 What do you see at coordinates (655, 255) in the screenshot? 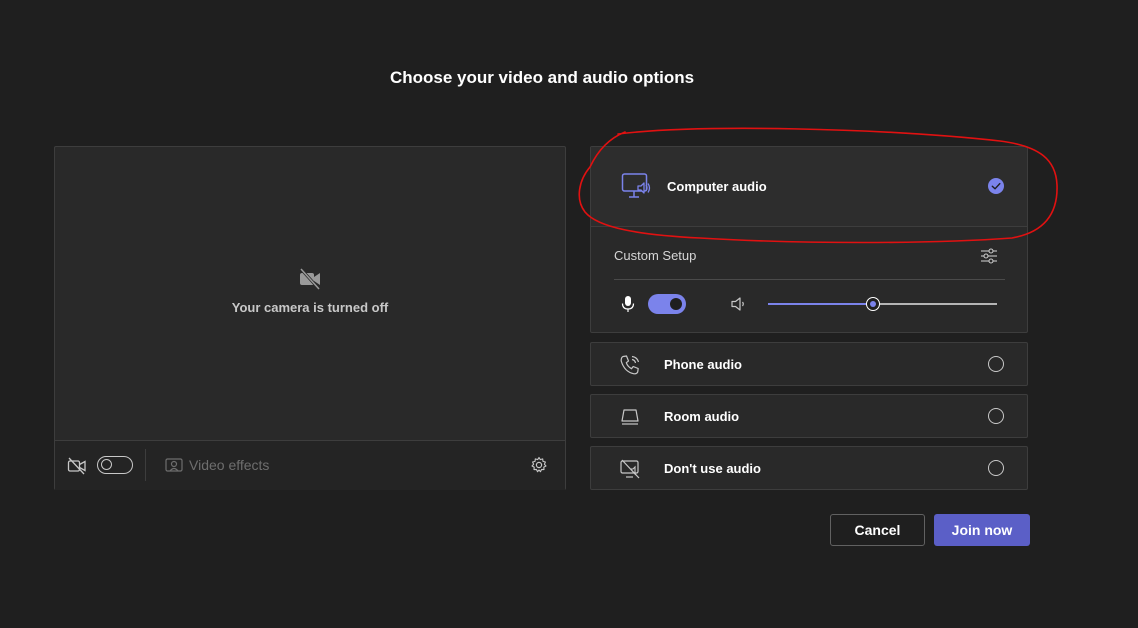
I see `custom-setup-label: Custom Setup` at bounding box center [655, 255].